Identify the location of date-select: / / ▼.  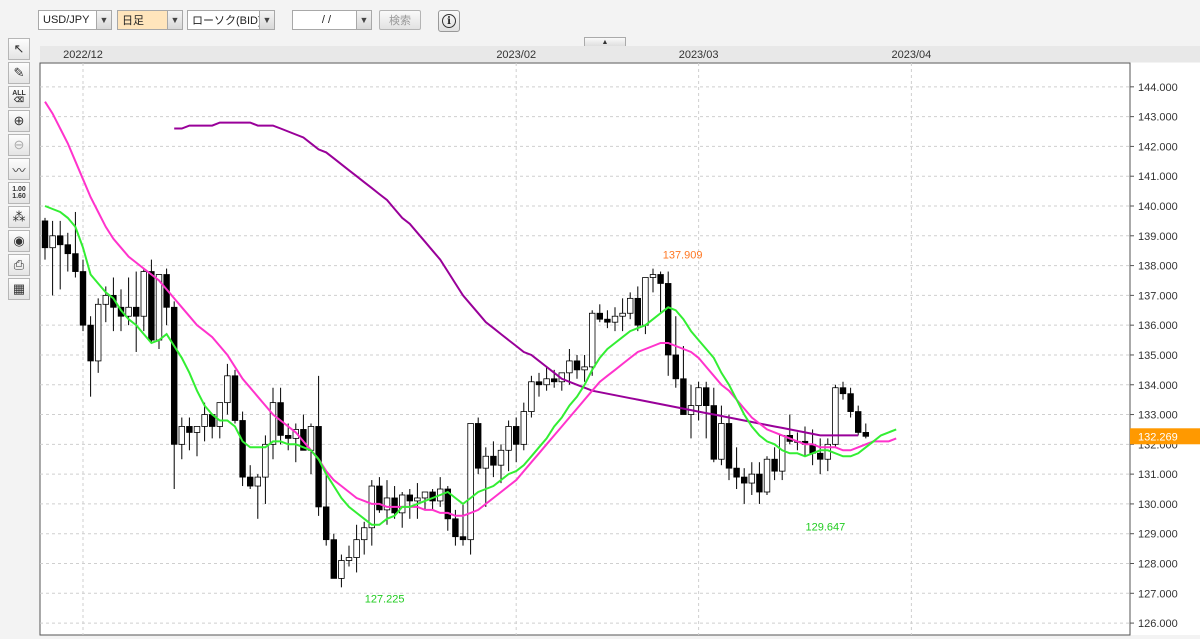
(332, 20).